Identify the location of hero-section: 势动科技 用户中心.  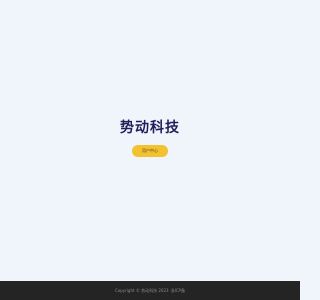
(150, 137).